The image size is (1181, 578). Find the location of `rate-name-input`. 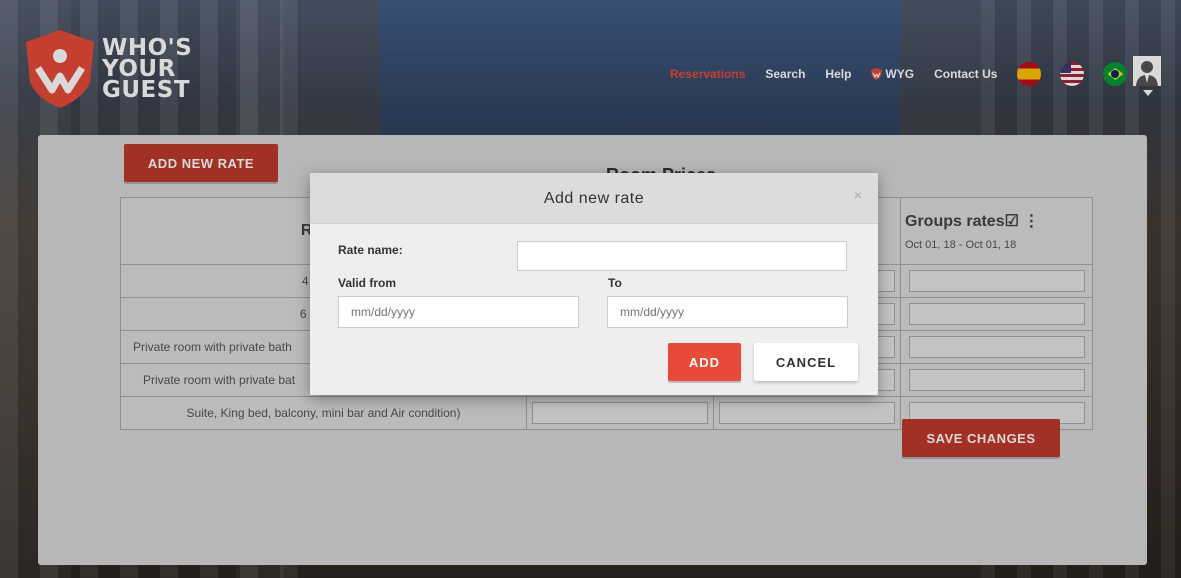

rate-name-input is located at coordinates (682, 256).